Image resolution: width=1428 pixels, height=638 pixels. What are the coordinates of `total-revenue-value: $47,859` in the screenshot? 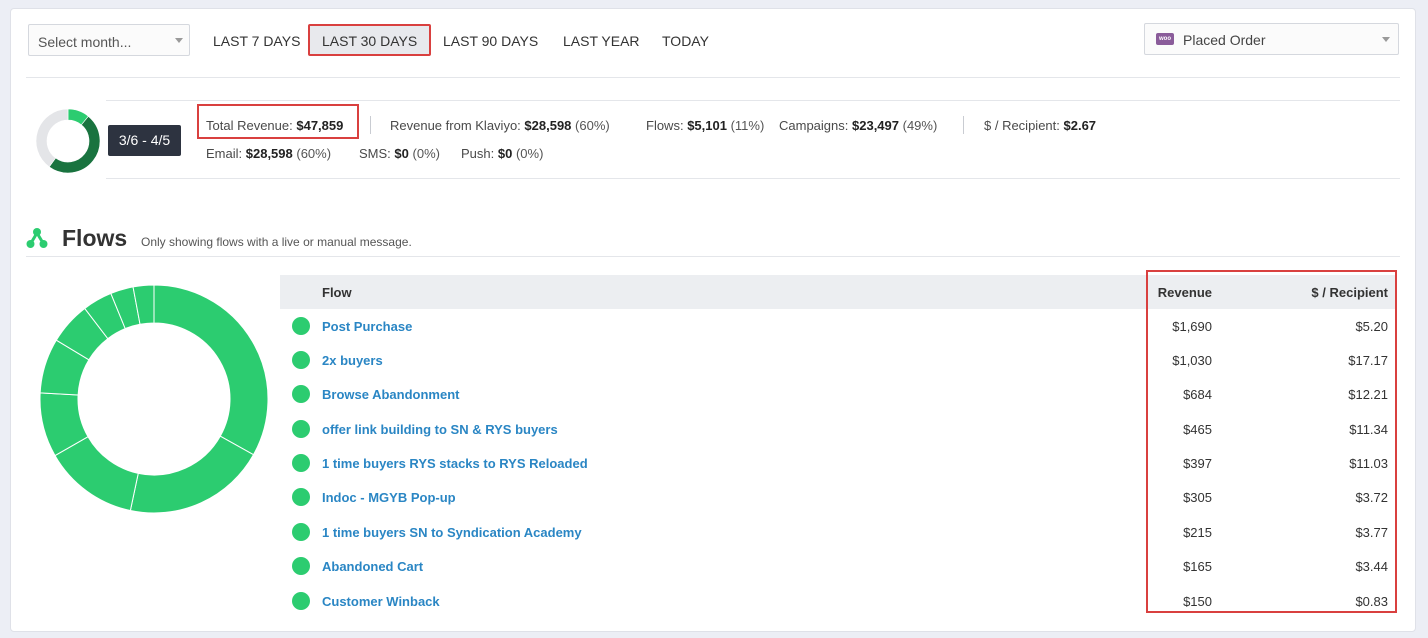 It's located at (320, 125).